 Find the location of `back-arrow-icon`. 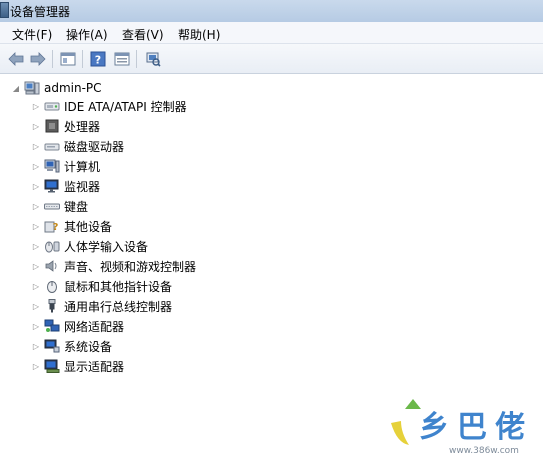

back-arrow-icon is located at coordinates (16, 59).